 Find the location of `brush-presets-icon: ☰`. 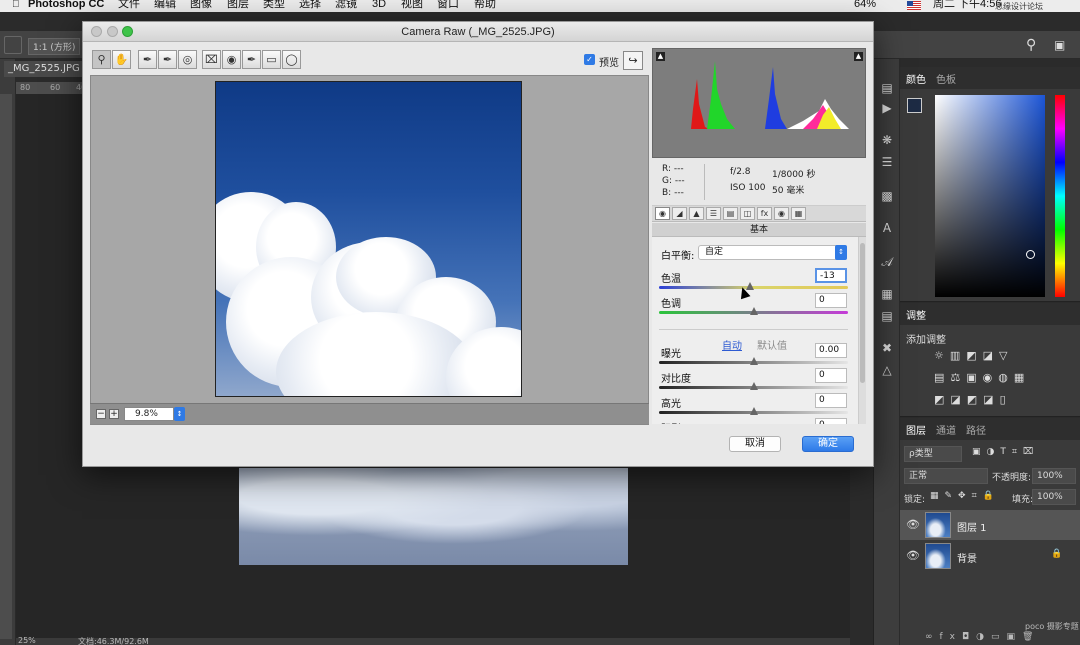

brush-presets-icon: ☰ is located at coordinates (887, 162).